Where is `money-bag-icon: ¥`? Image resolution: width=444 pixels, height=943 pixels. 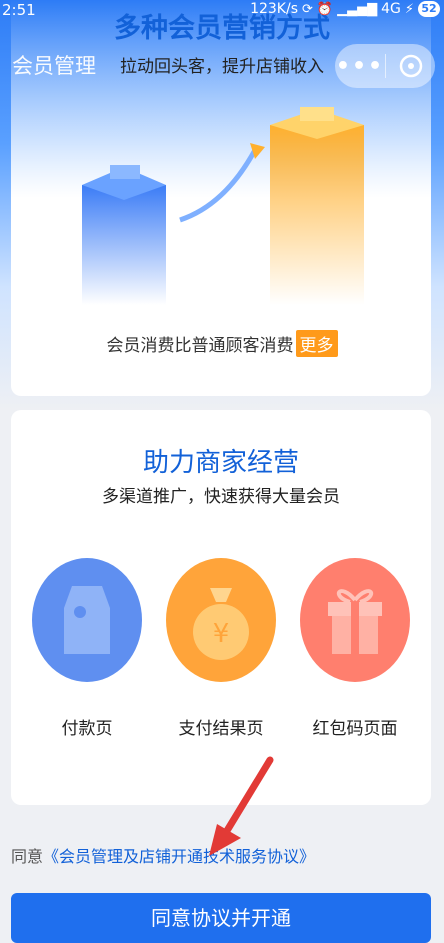
money-bag-icon: ¥ is located at coordinates (221, 620).